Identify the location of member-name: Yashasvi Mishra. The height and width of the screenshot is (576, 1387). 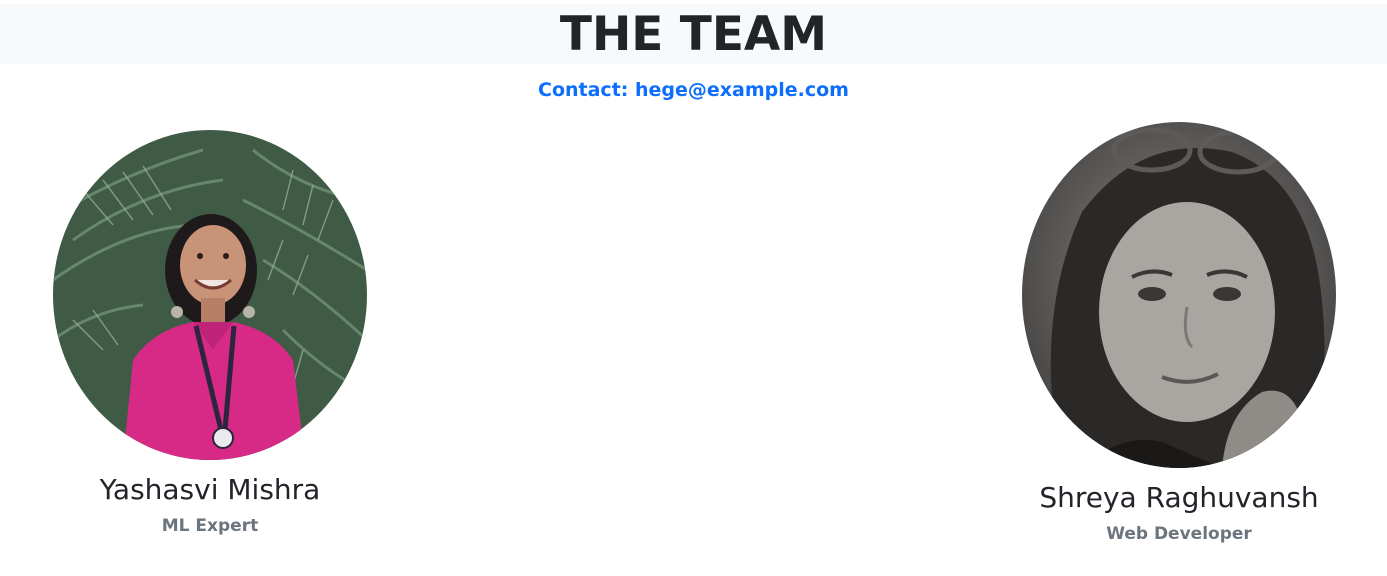
(210, 489).